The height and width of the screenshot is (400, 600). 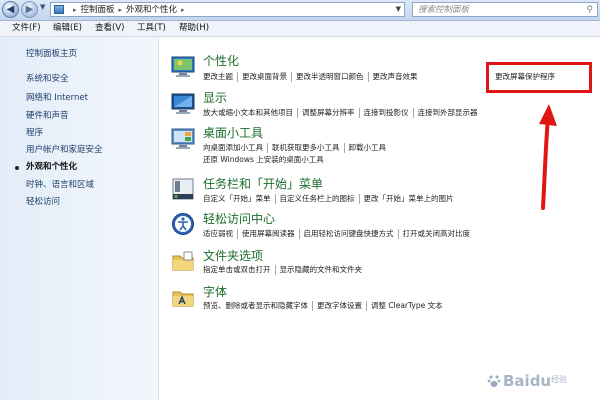 I want to click on sidebar-item-programs: 程序, so click(x=34, y=133).